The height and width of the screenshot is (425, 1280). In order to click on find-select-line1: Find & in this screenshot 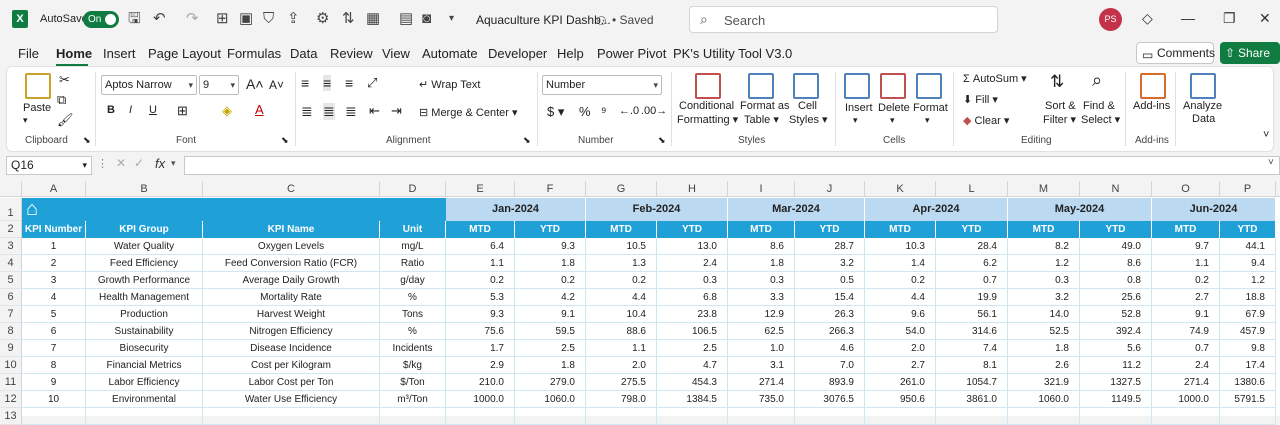, I will do `click(1099, 106)`.